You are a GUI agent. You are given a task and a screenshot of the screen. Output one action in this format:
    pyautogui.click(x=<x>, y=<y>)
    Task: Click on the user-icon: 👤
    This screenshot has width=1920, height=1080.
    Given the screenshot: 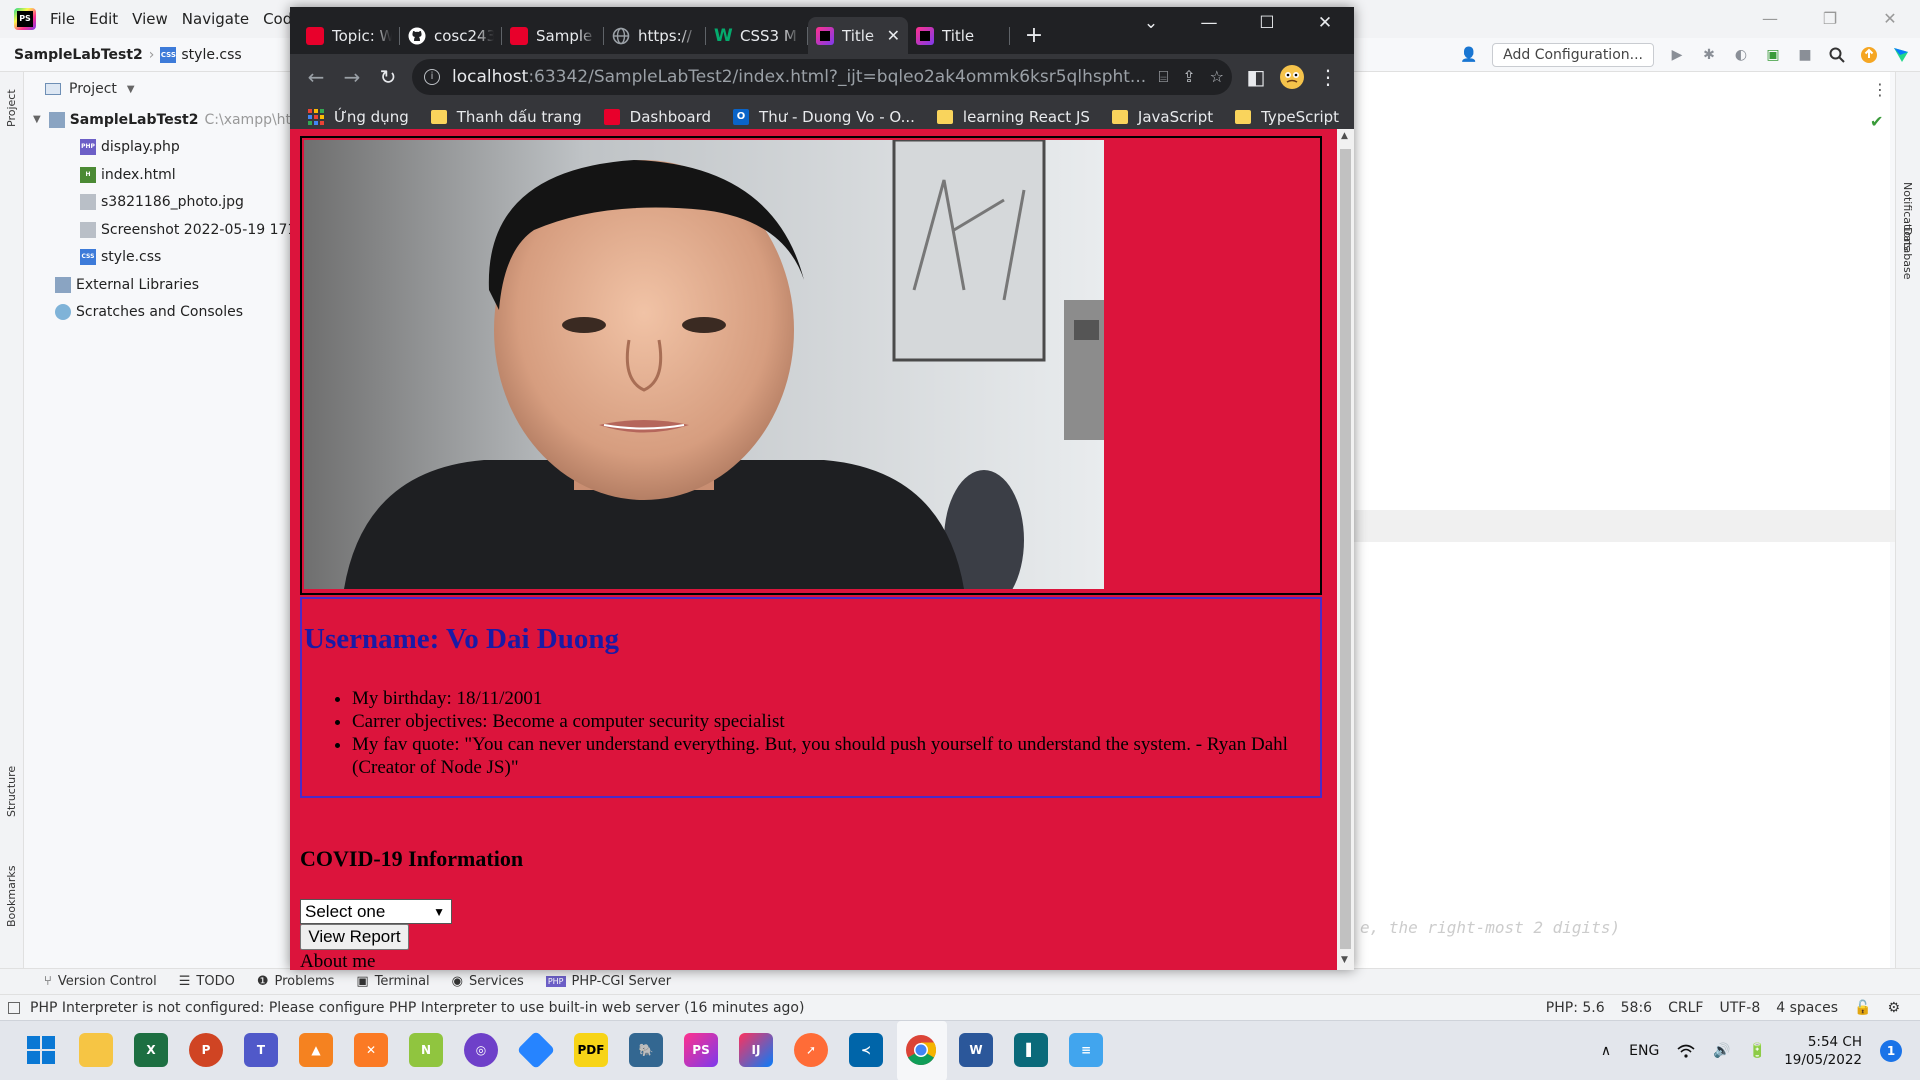 What is the action you would take?
    pyautogui.click(x=1469, y=55)
    